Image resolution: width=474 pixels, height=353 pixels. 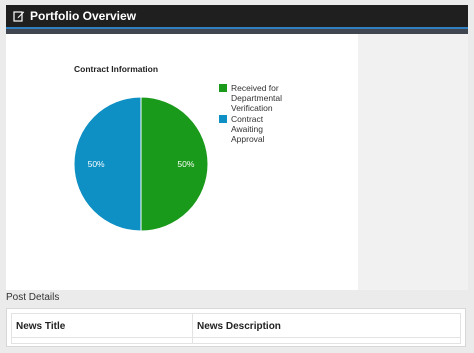 I want to click on column-header-news-description: News Description, so click(x=326, y=325).